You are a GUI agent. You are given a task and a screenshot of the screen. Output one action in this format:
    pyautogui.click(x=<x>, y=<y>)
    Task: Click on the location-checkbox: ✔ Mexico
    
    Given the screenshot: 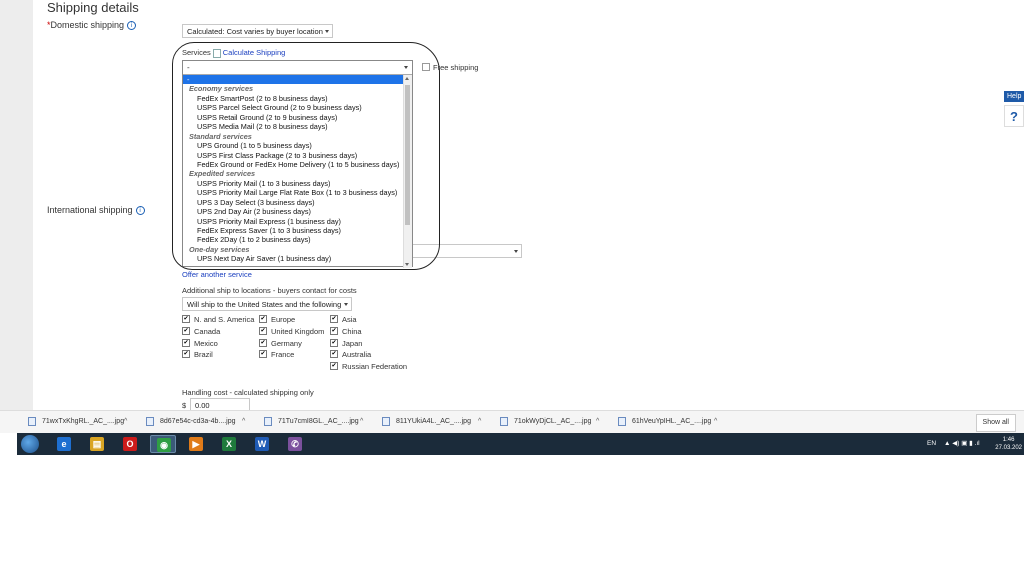 What is the action you would take?
    pyautogui.click(x=200, y=344)
    